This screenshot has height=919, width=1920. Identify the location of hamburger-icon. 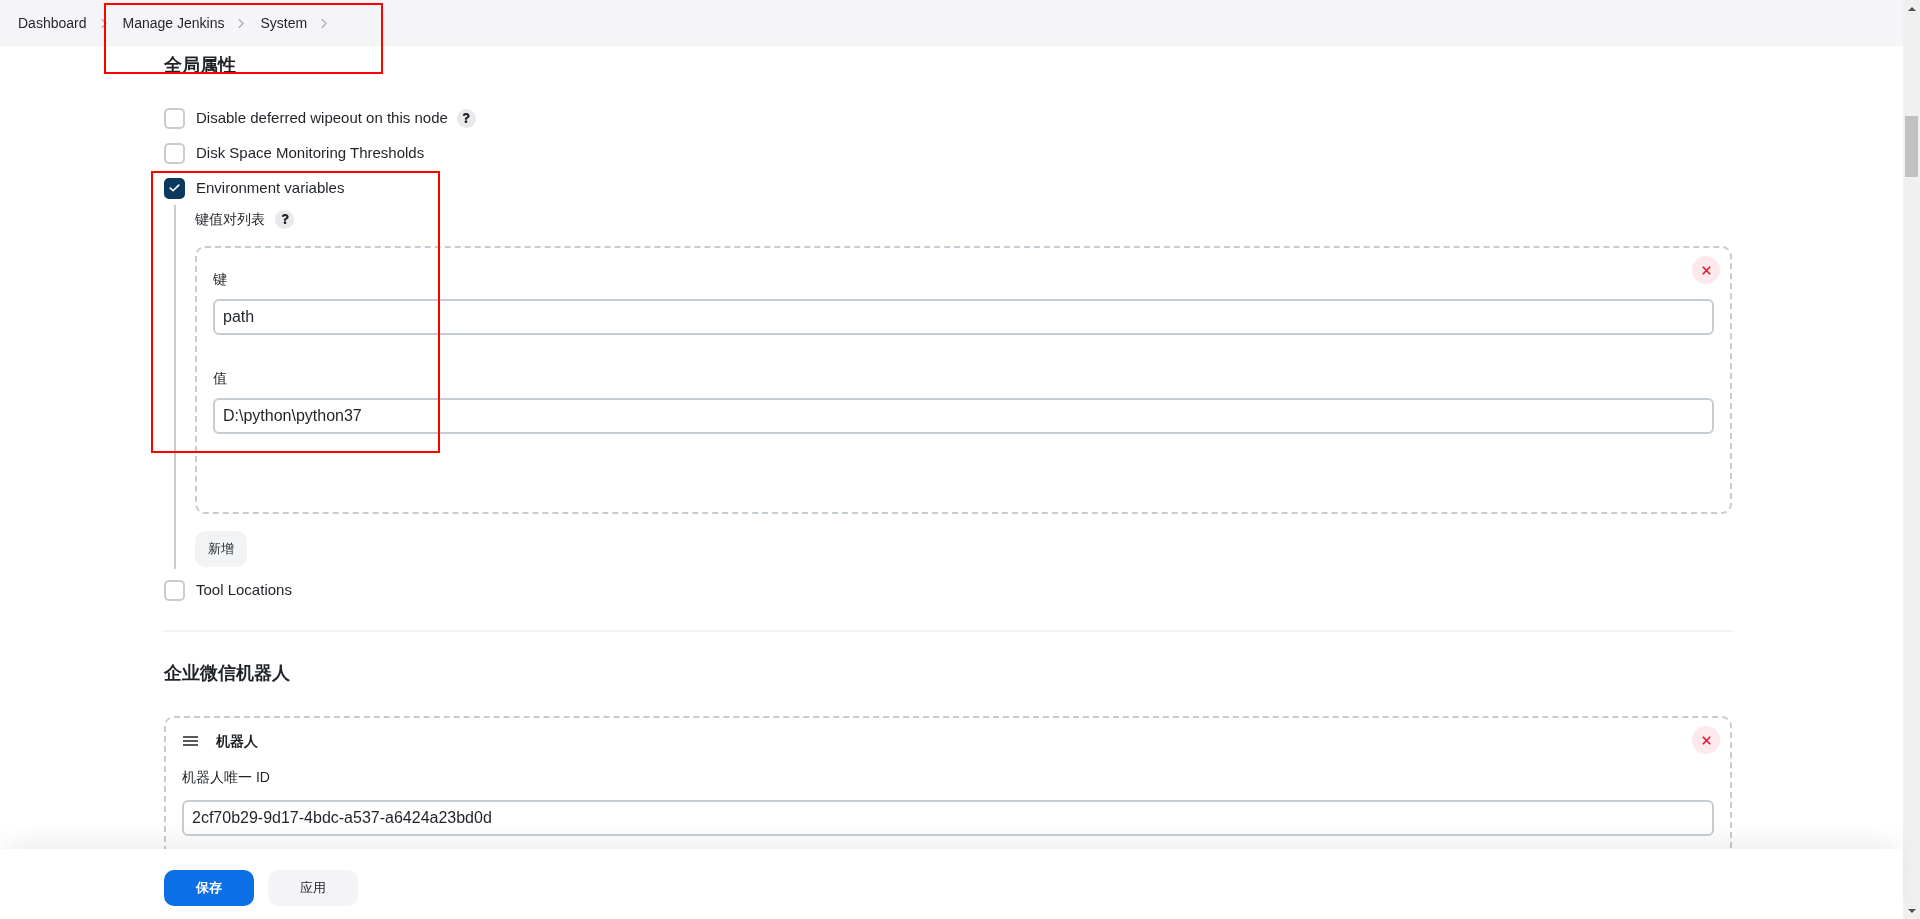
(190, 741).